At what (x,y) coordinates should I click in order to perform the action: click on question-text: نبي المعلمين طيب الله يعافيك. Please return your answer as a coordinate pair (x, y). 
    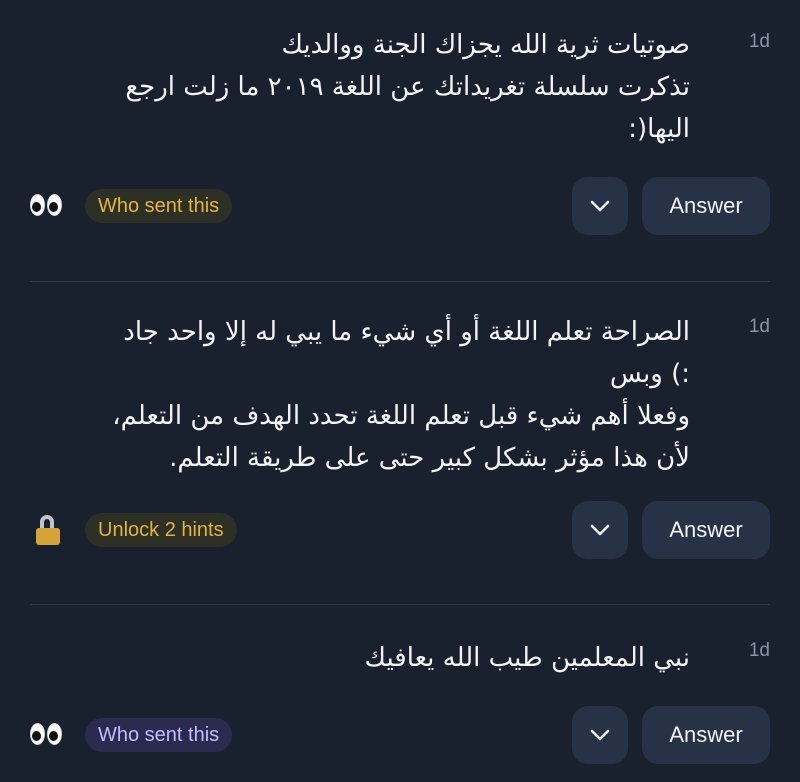
    Looking at the image, I should click on (527, 658).